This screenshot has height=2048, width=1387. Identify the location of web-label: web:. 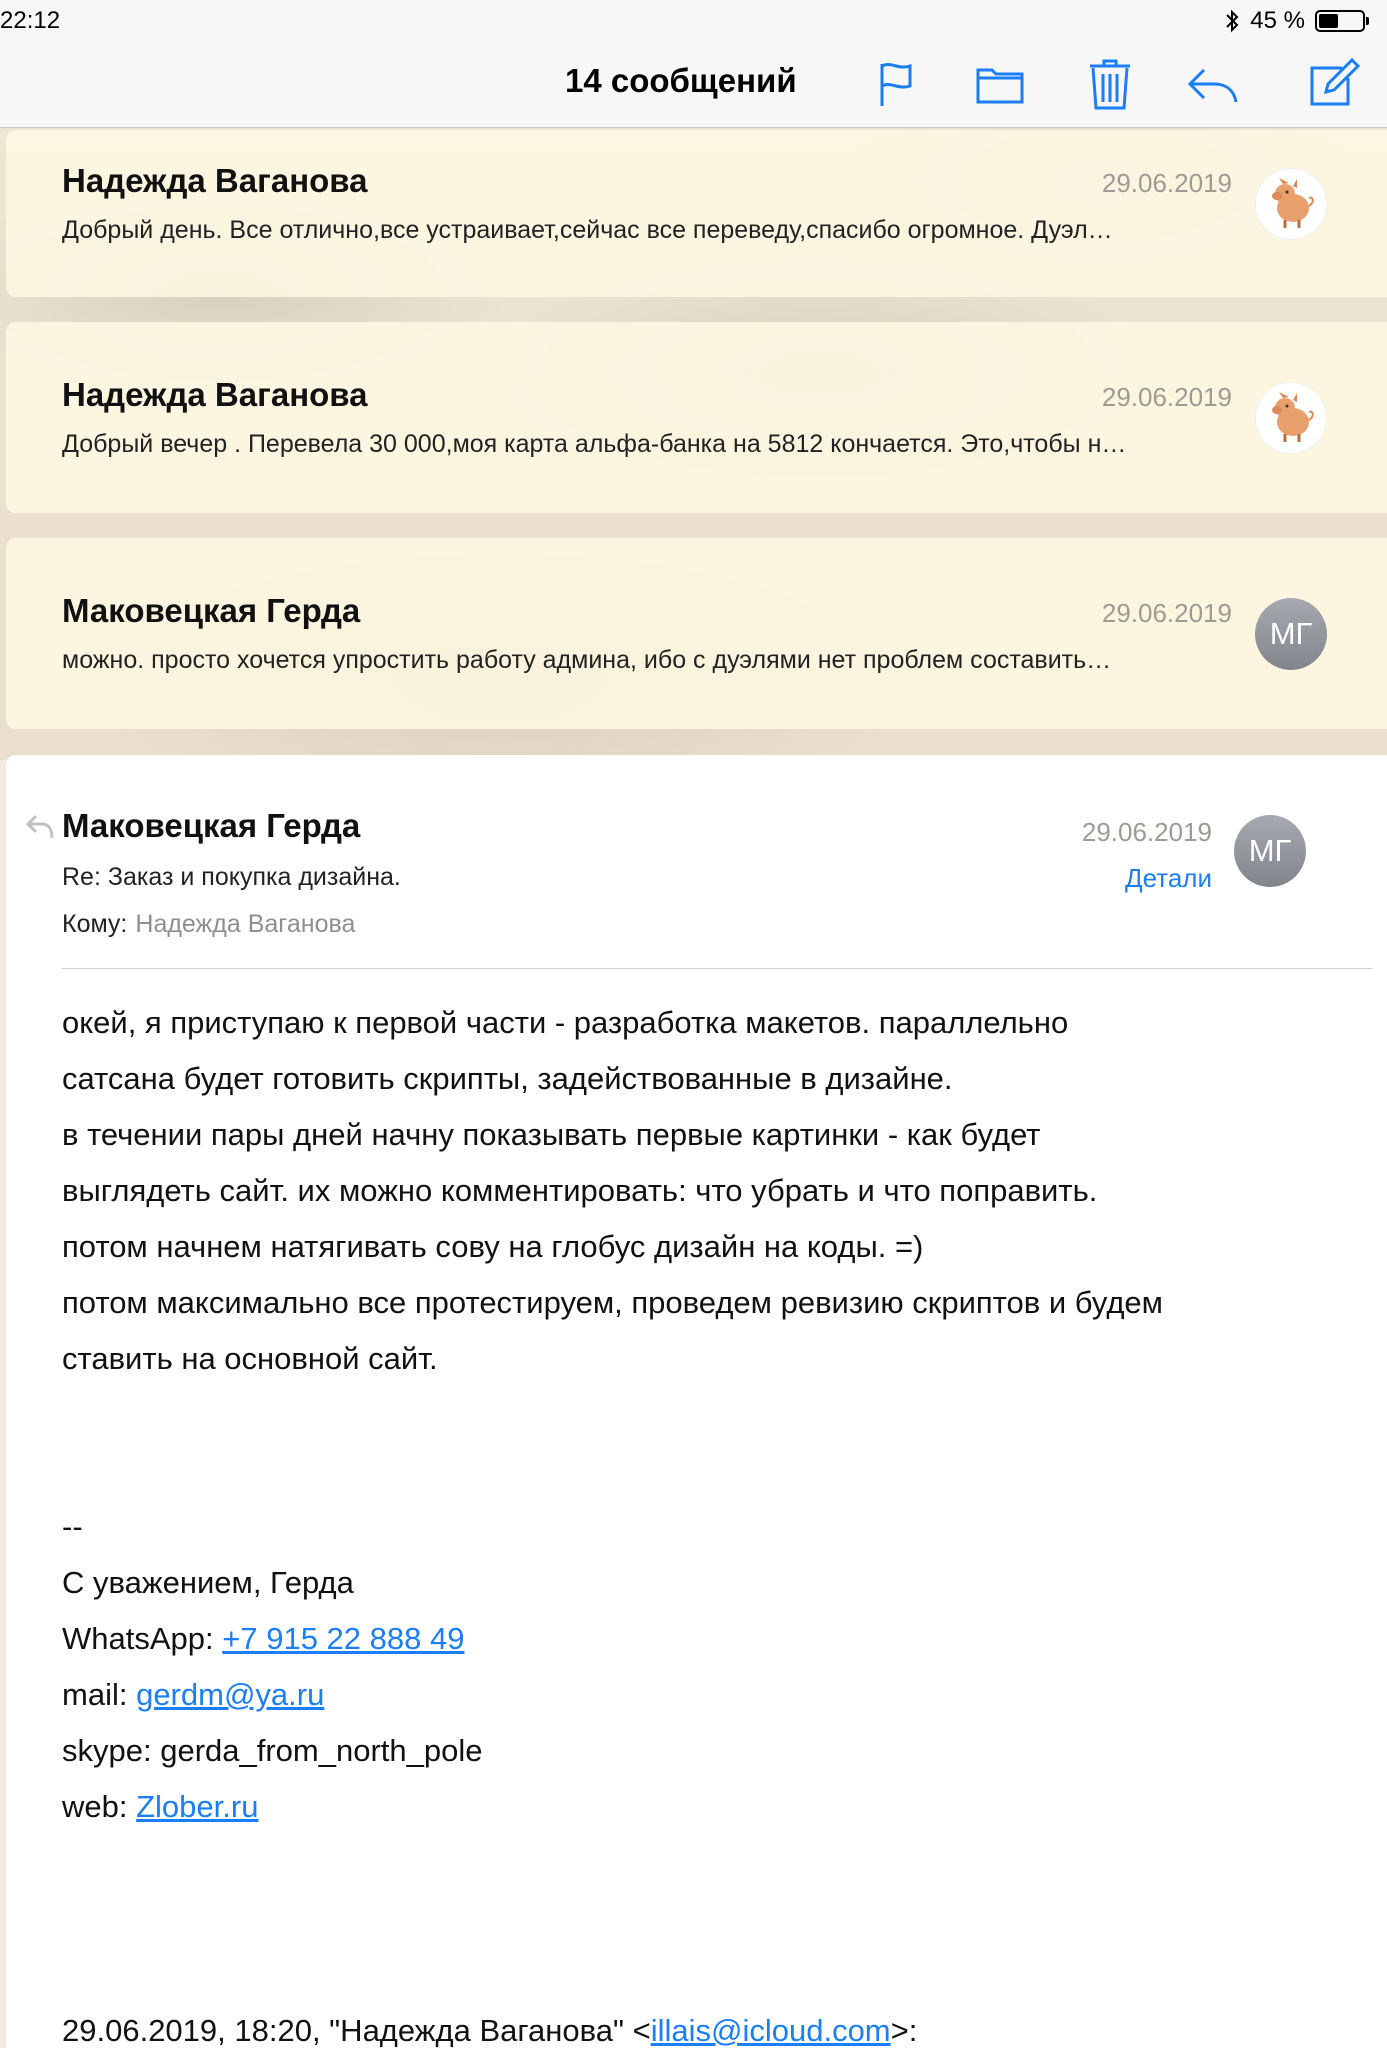
(99, 1806).